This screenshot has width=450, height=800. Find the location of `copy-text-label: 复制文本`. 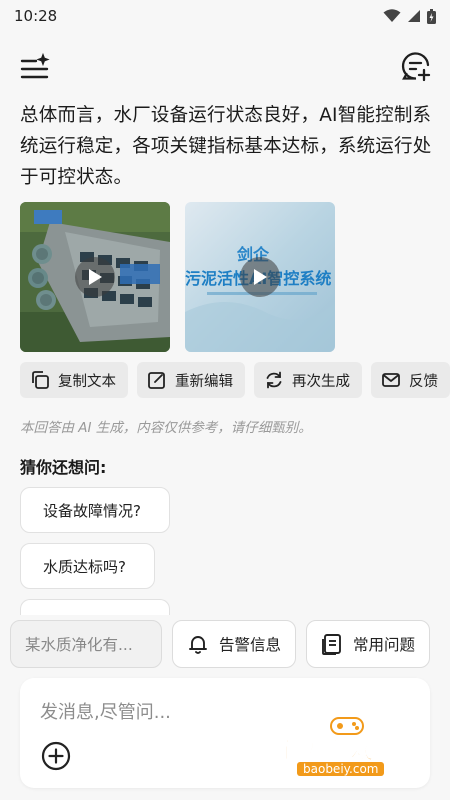

copy-text-label: 复制文本 is located at coordinates (87, 381).